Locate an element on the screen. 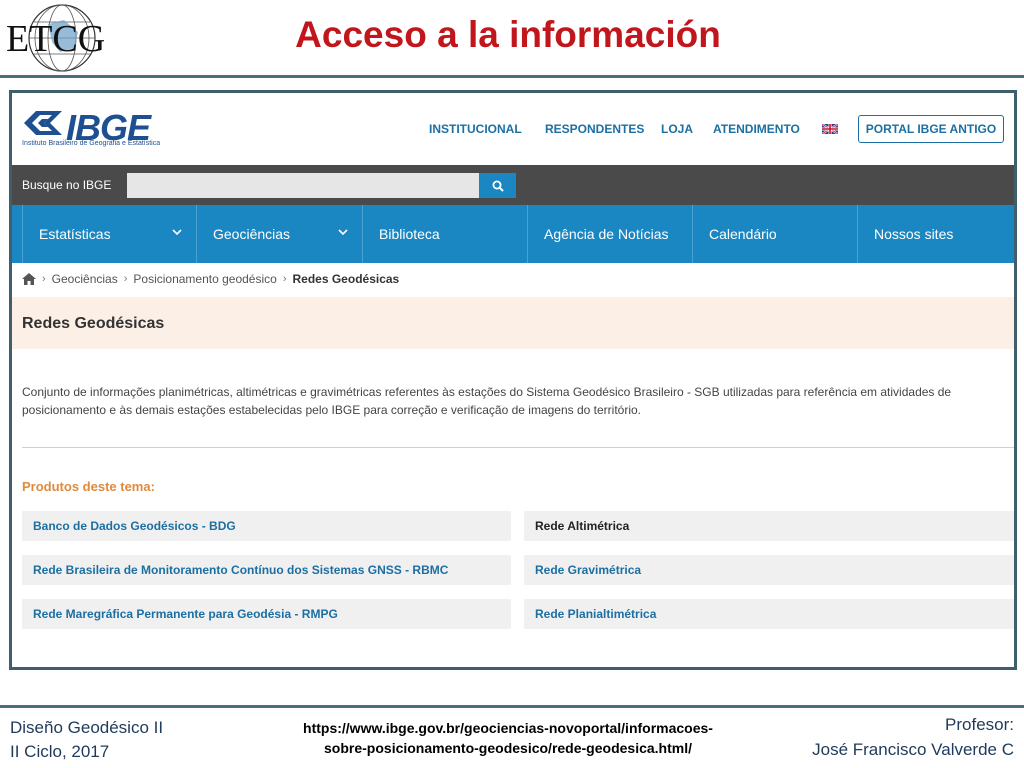 This screenshot has width=1024, height=768. footer-professor-name: José Francisco Valverde C is located at coordinates (913, 749).